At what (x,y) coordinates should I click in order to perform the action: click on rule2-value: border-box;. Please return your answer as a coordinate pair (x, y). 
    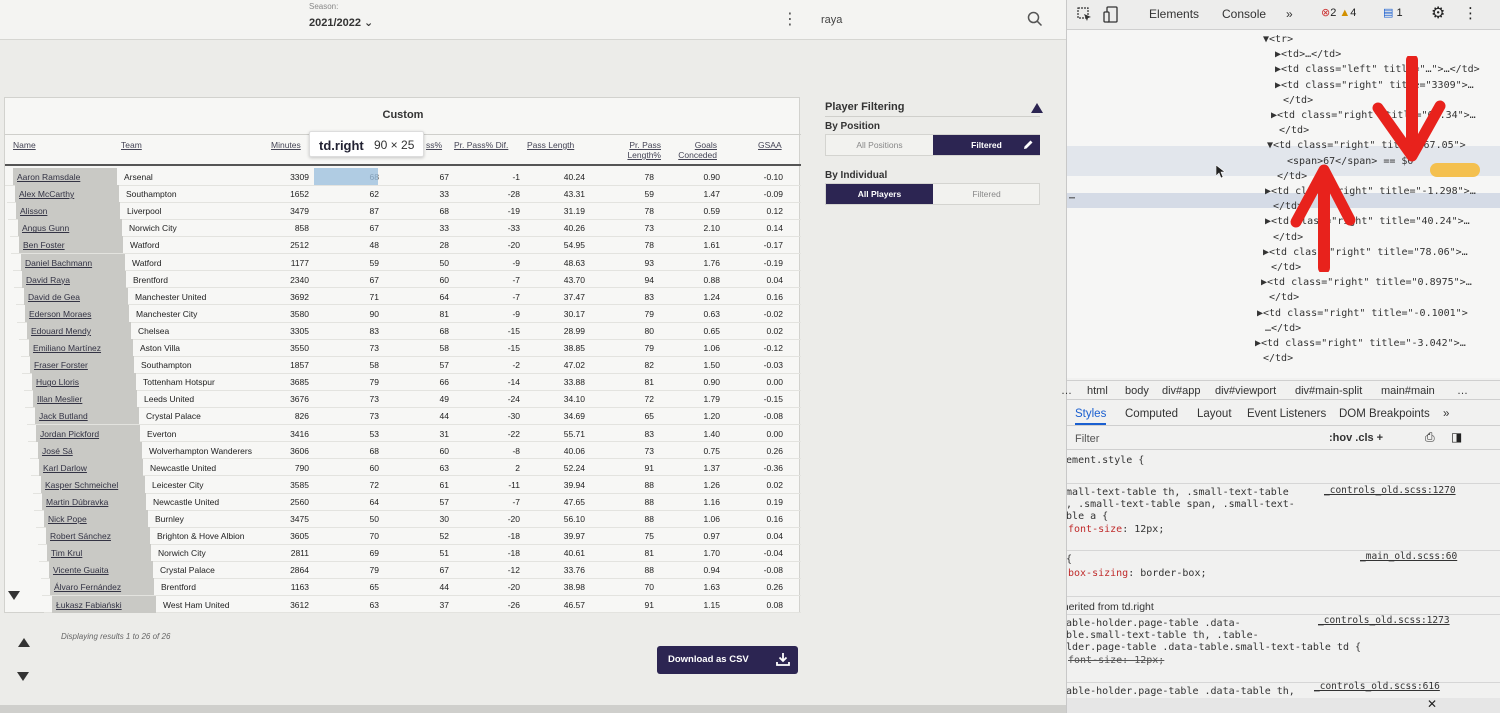
    Looking at the image, I should click on (1173, 573).